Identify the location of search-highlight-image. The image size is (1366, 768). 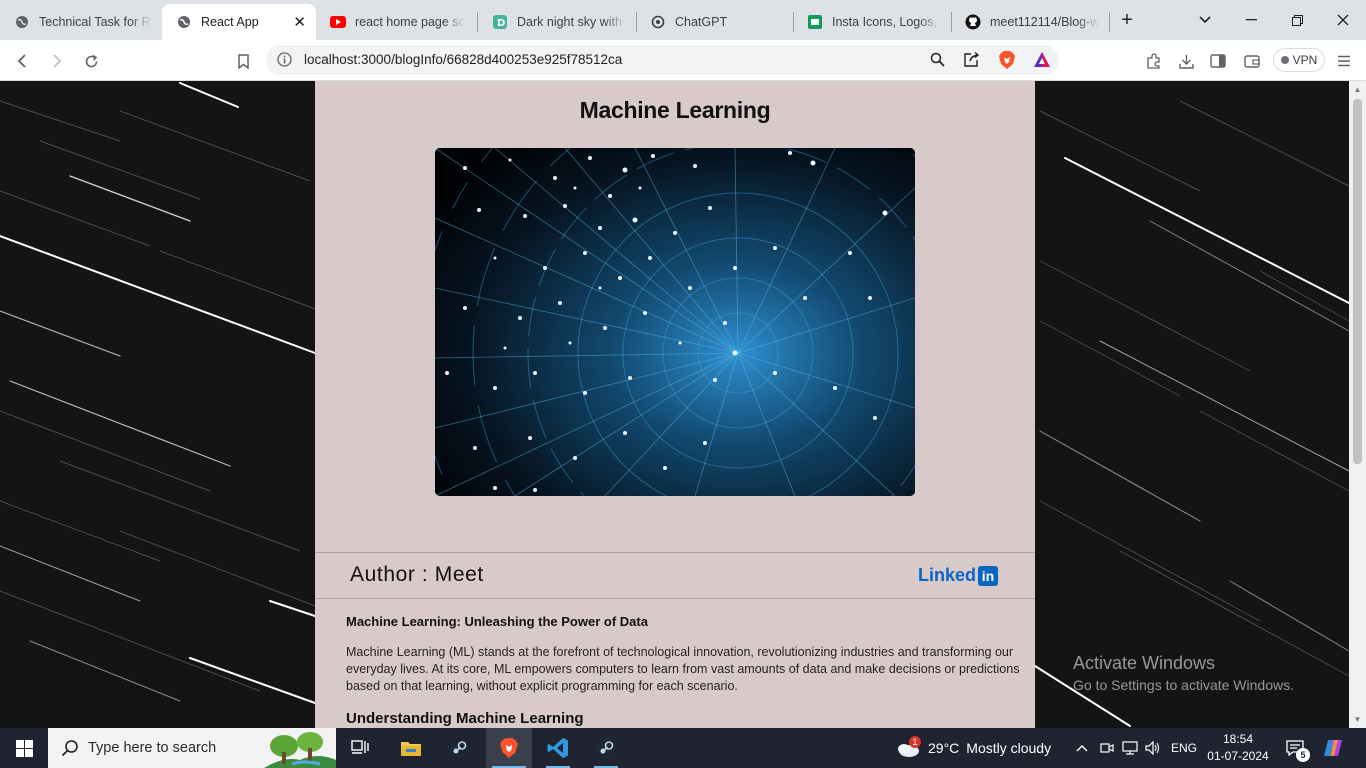
(300, 749).